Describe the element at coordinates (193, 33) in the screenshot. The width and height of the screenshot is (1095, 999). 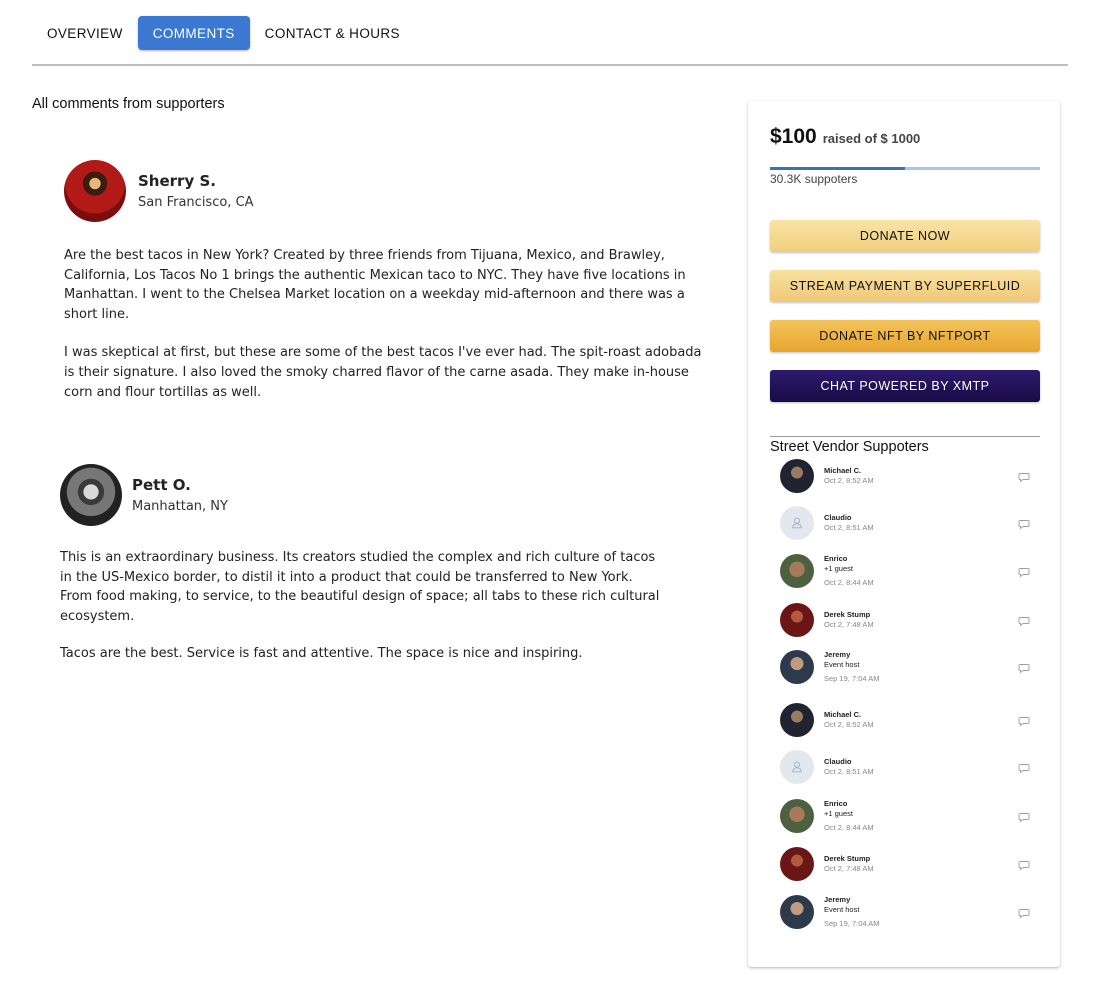
I see `tab-comments: COMMENTS` at that location.